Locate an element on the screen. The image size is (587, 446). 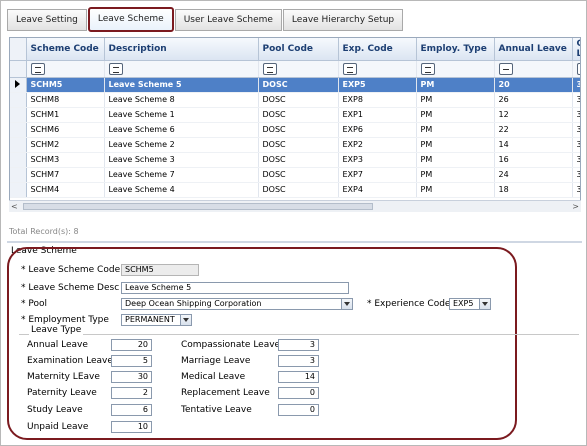
col-header-scheme-code: Scheme Code is located at coordinates (65, 49).